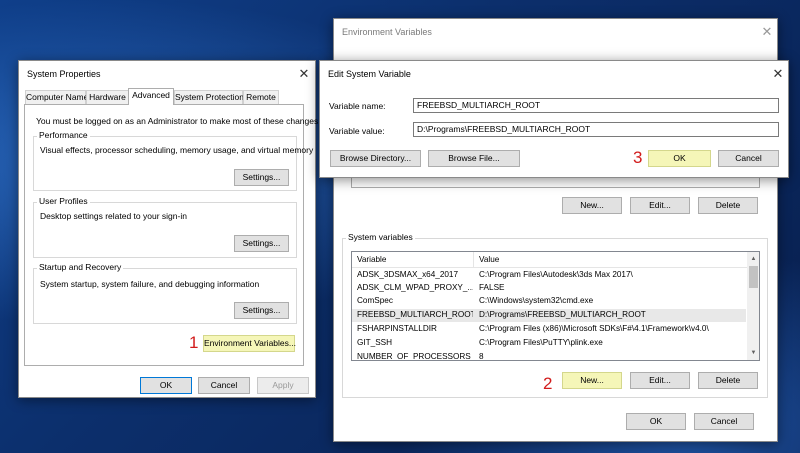  I want to click on tab-advanced: Advanced, so click(151, 96).